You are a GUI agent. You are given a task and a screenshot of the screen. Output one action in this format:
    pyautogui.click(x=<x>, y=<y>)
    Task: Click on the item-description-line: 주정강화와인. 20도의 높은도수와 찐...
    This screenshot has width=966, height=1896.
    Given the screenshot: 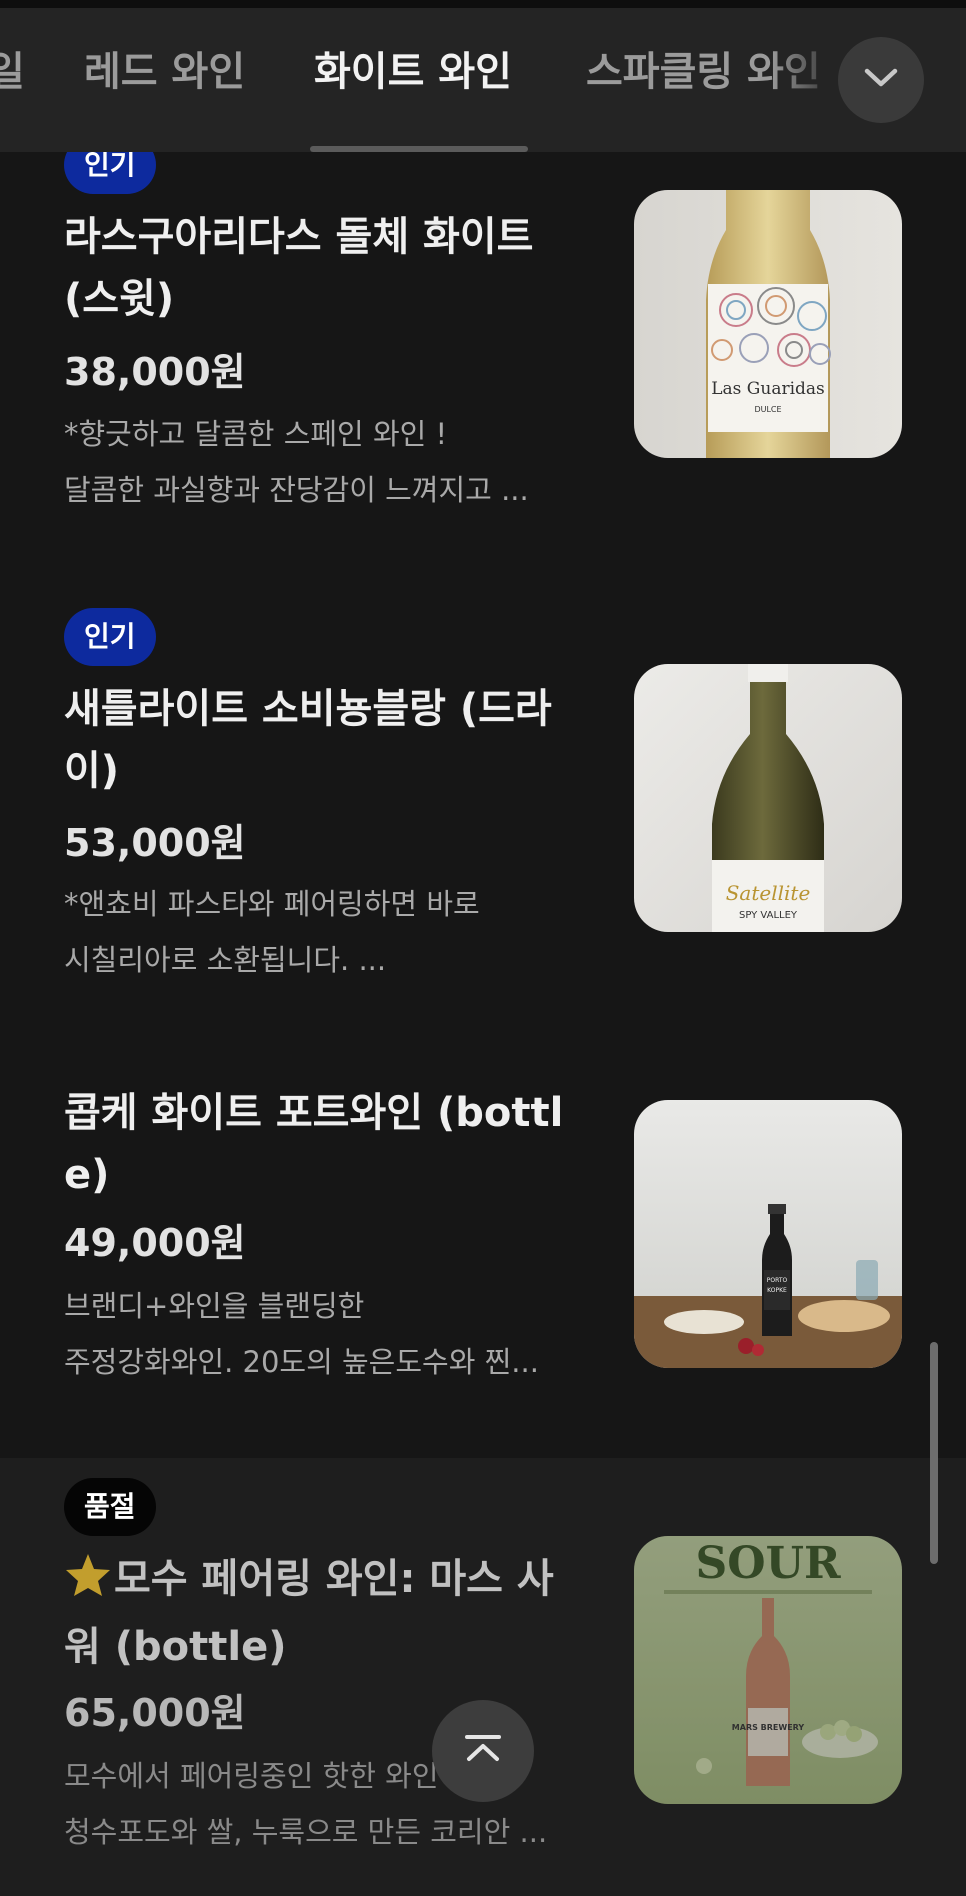 What is the action you would take?
    pyautogui.click(x=301, y=1362)
    